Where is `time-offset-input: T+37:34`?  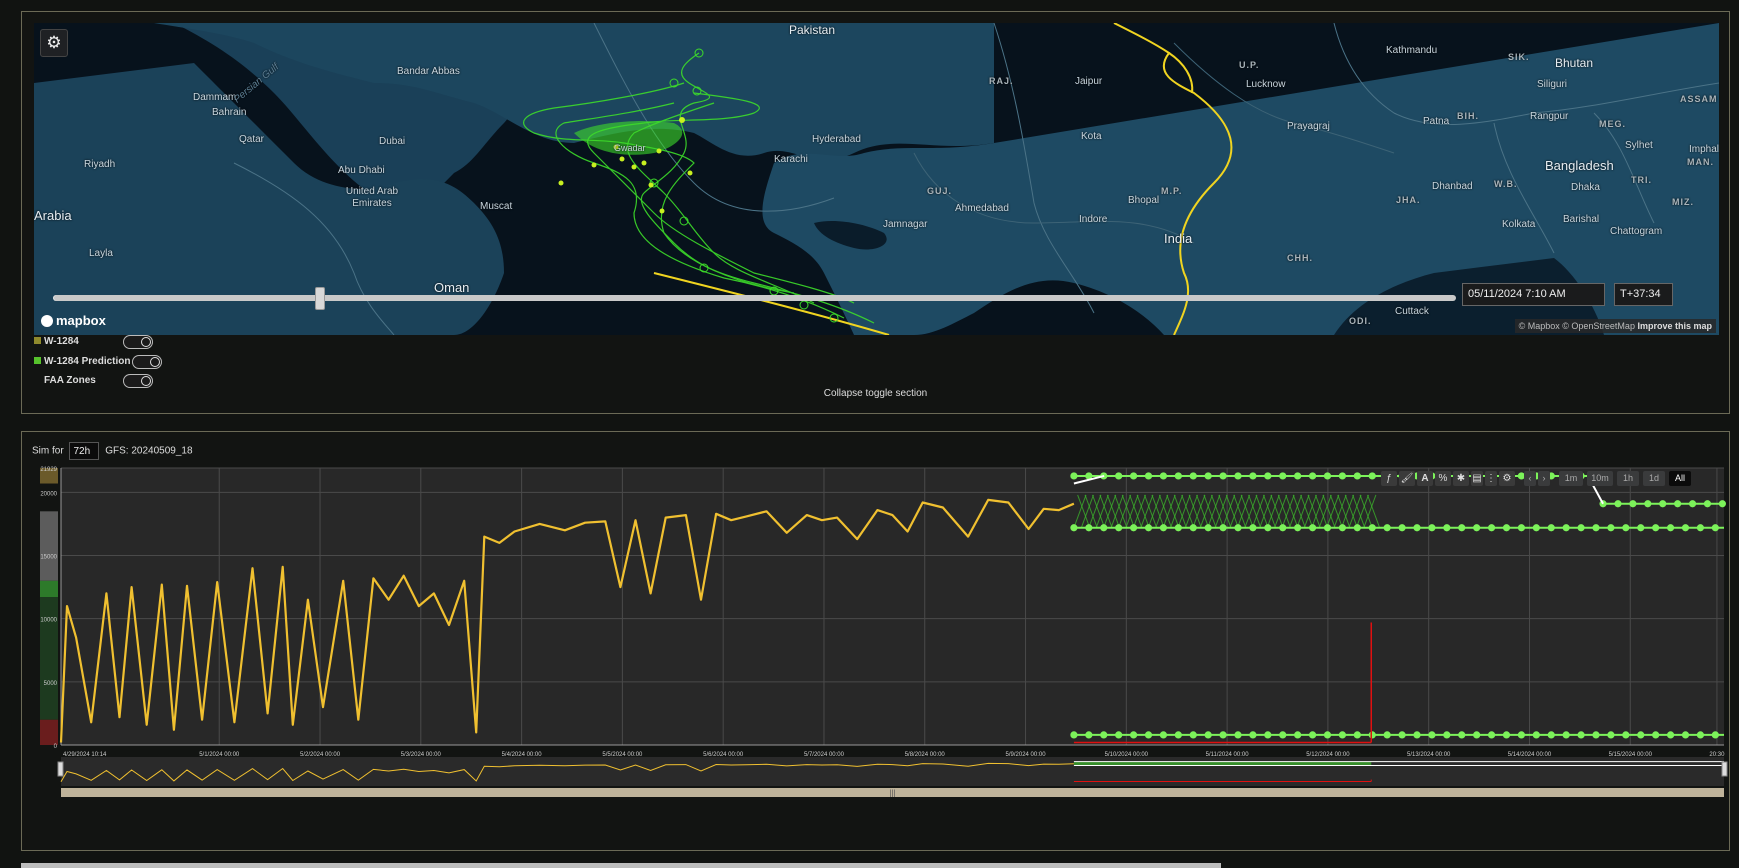 time-offset-input: T+37:34 is located at coordinates (1643, 294).